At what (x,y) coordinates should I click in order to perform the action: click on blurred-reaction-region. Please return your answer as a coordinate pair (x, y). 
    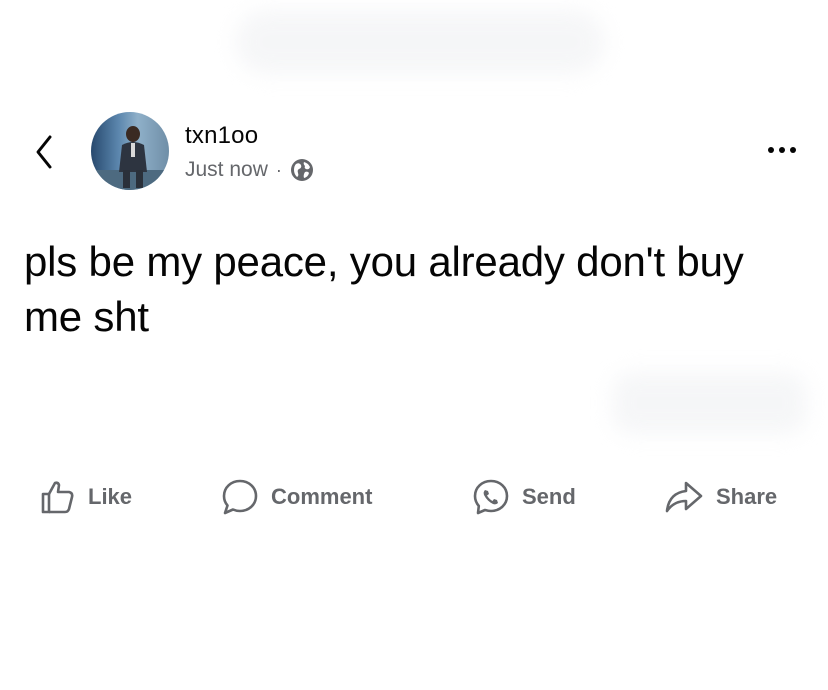
    Looking at the image, I should click on (709, 403).